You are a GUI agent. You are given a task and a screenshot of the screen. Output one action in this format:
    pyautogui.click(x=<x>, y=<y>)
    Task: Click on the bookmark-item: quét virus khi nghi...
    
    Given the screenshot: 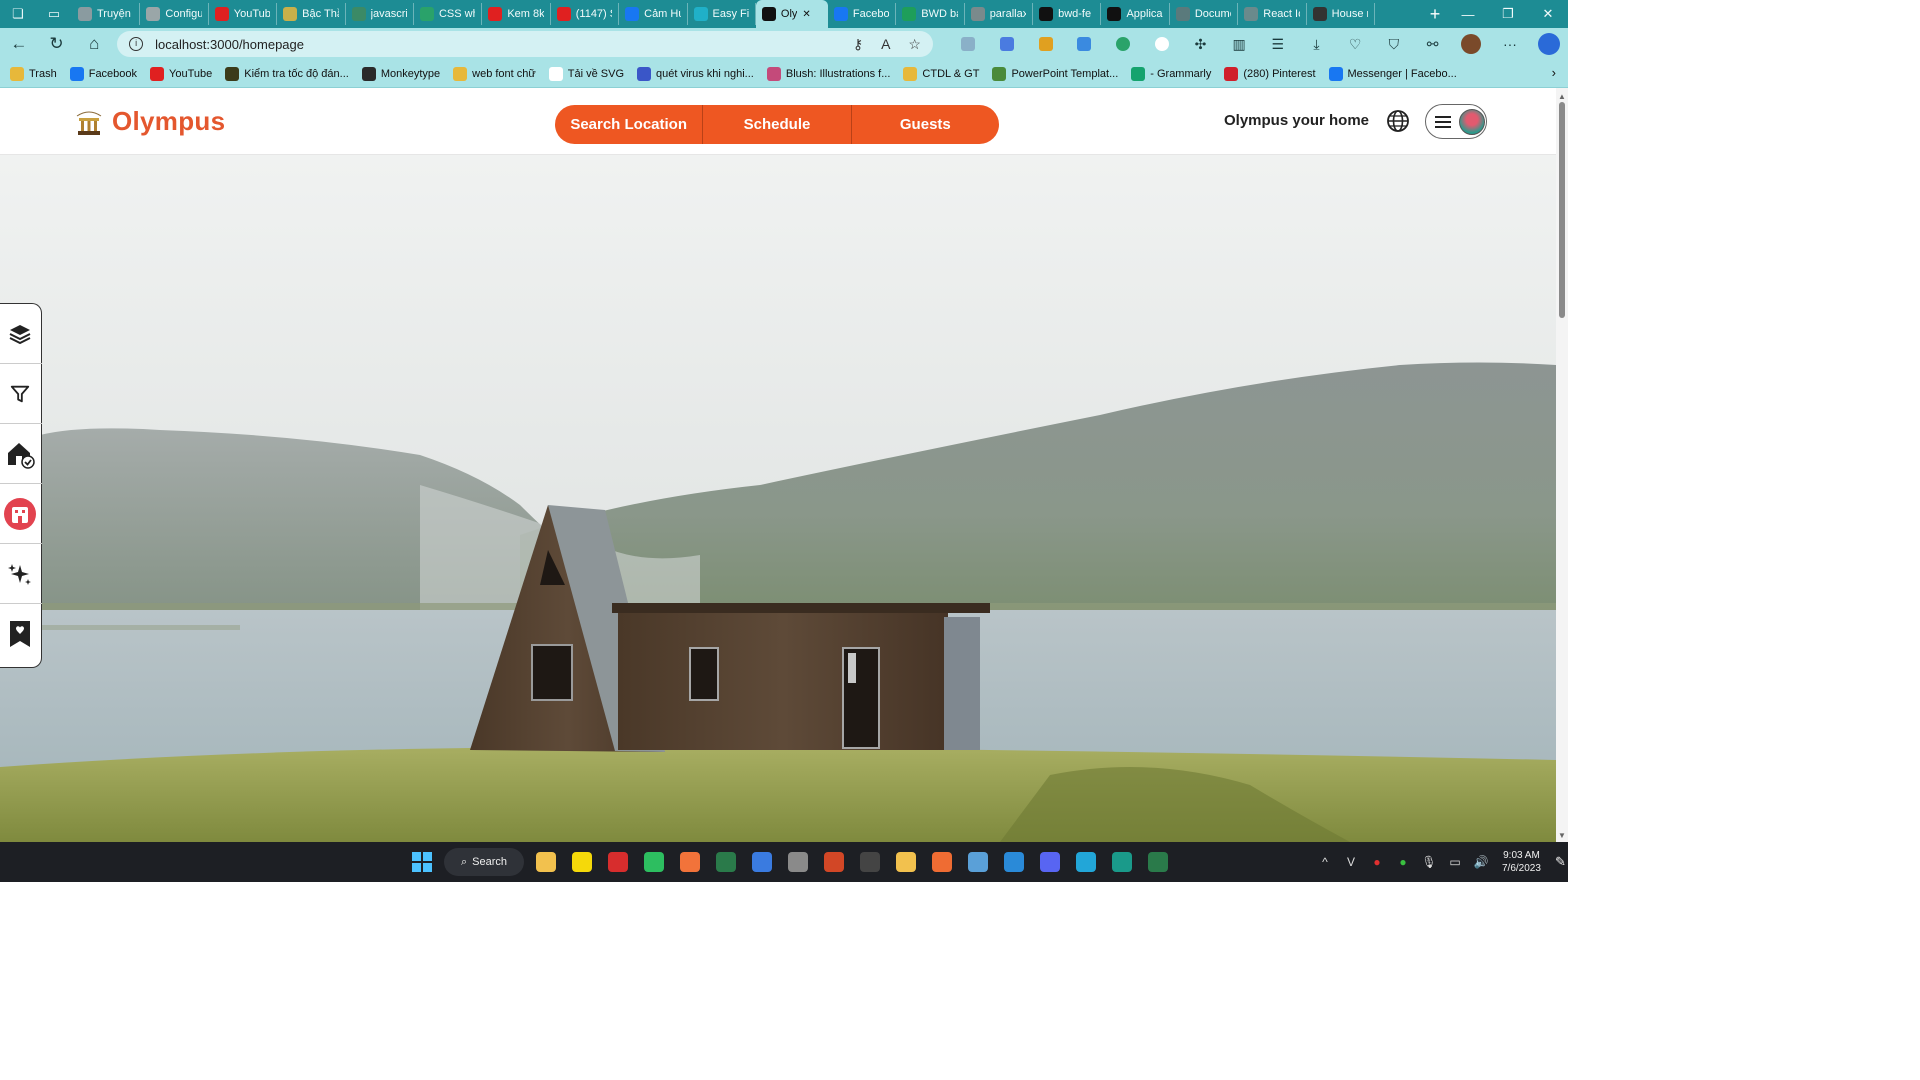 What is the action you would take?
    pyautogui.click(x=695, y=73)
    